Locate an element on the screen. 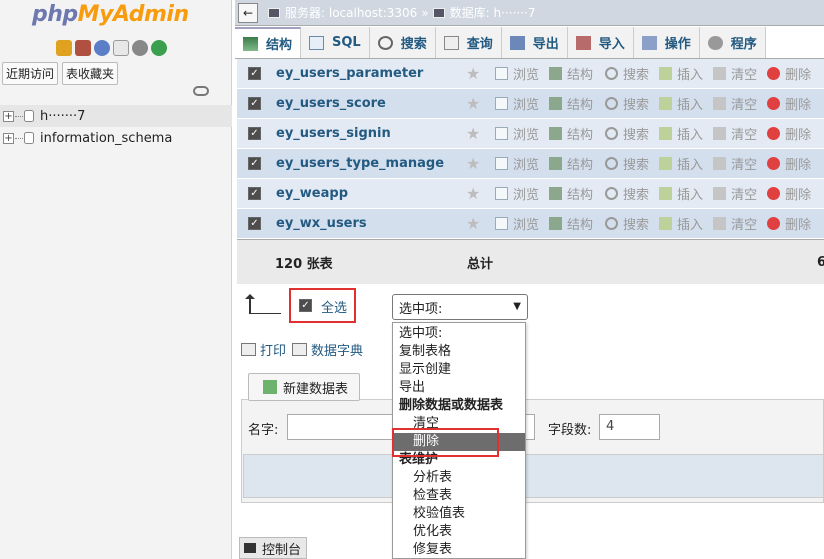 Image resolution: width=824 pixels, height=559 pixels. db-tree-item: + information_schema is located at coordinates (116, 138).